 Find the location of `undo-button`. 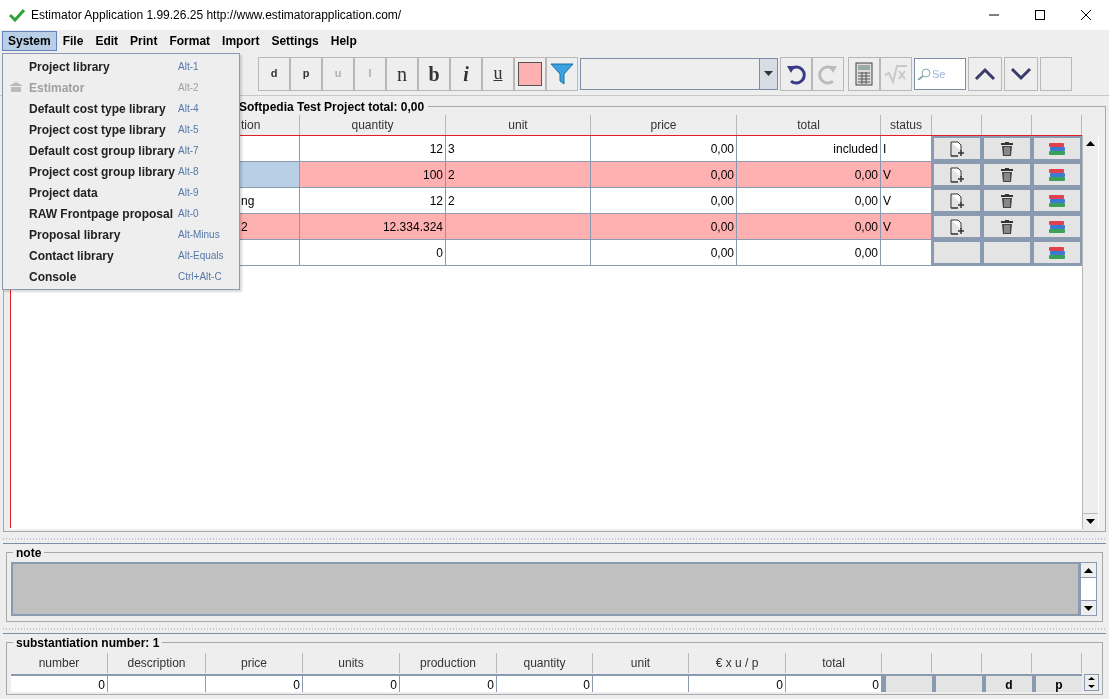

undo-button is located at coordinates (796, 73).